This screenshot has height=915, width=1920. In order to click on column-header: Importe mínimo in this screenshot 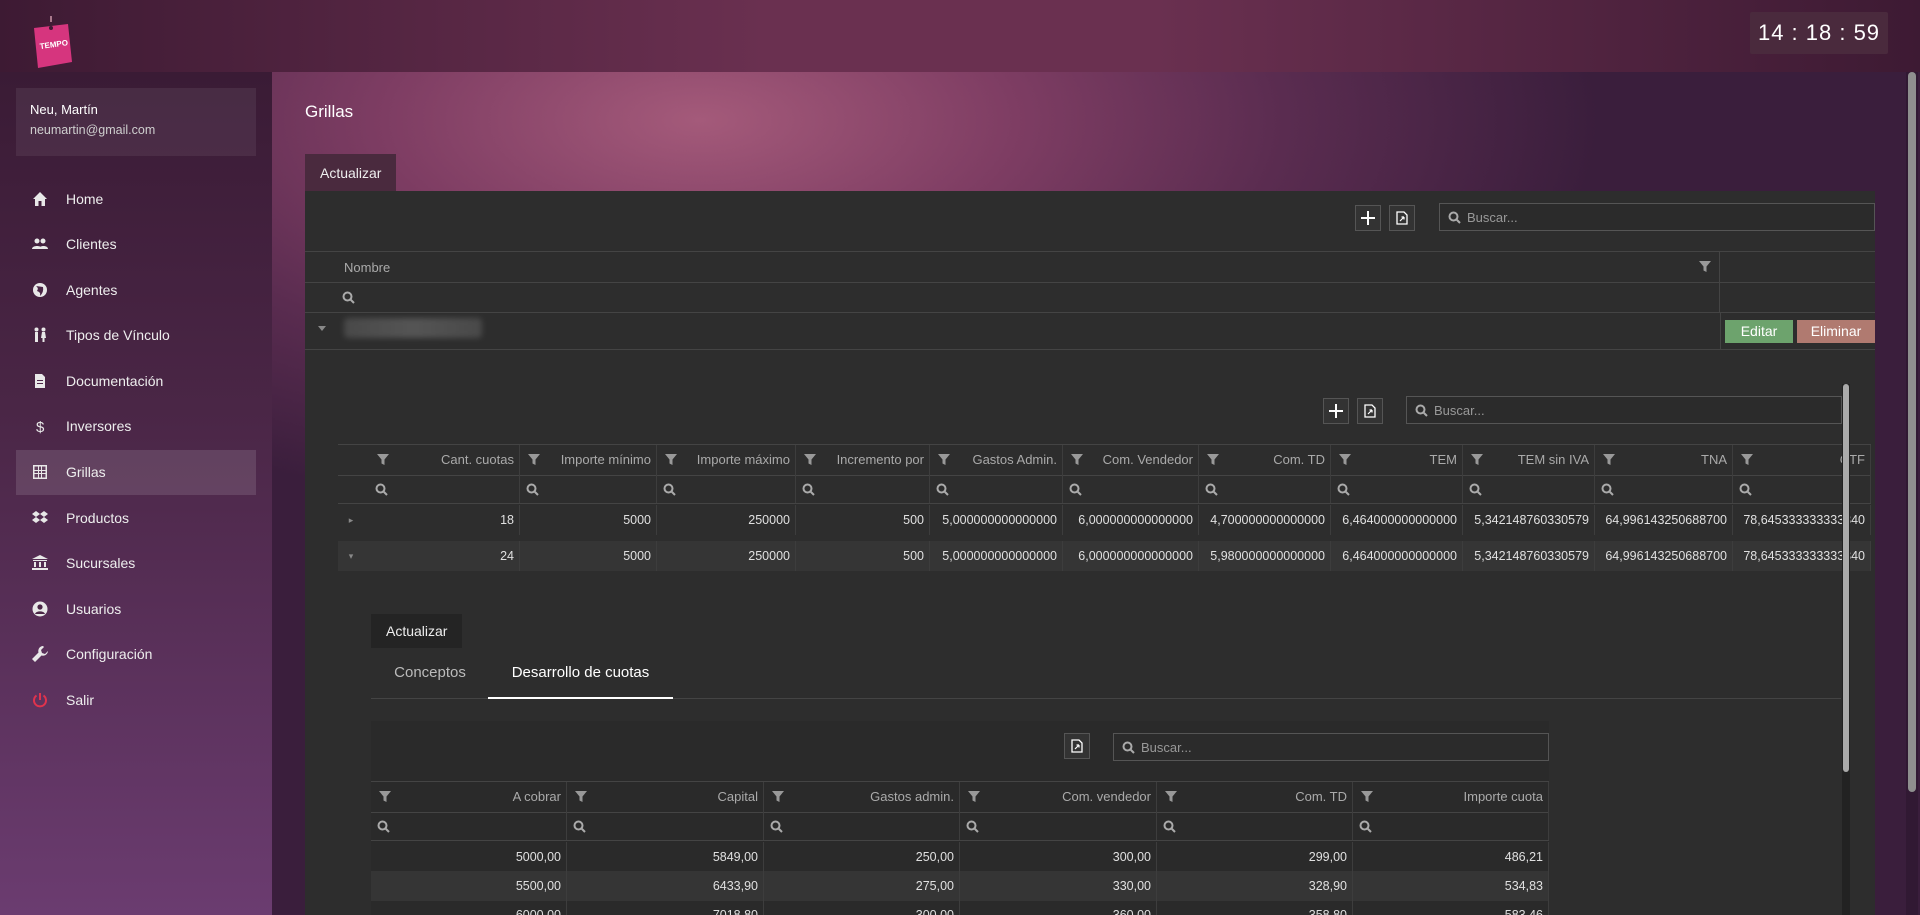, I will do `click(588, 460)`.